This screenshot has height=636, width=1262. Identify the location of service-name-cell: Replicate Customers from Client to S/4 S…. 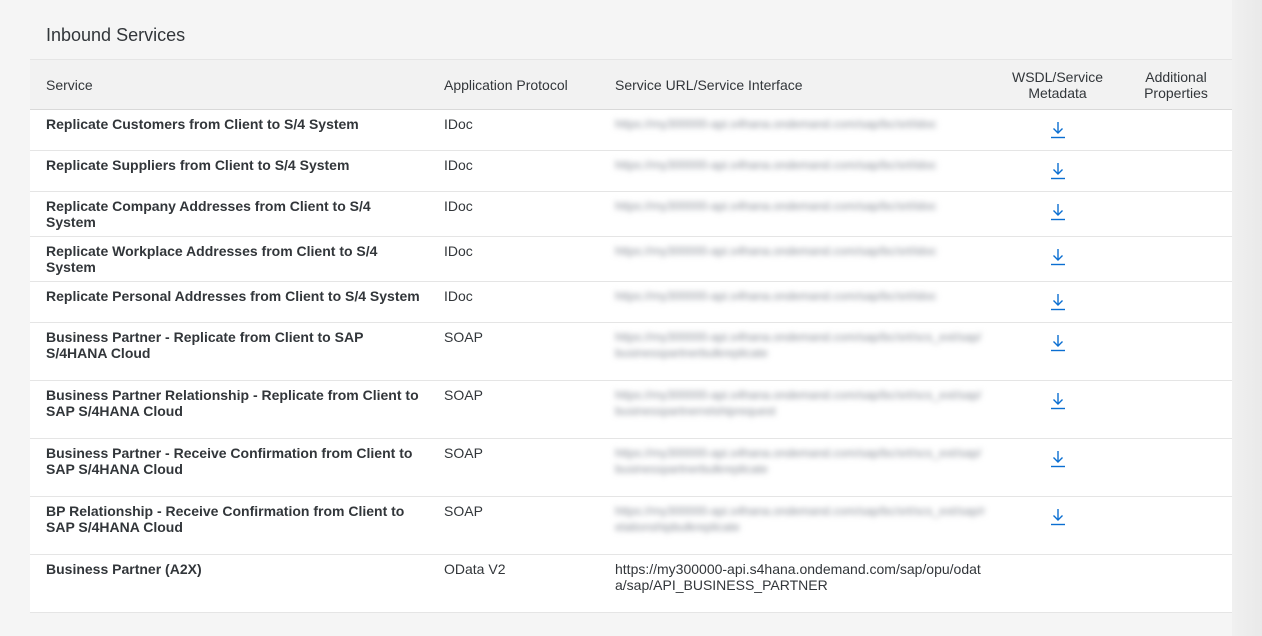
(202, 124).